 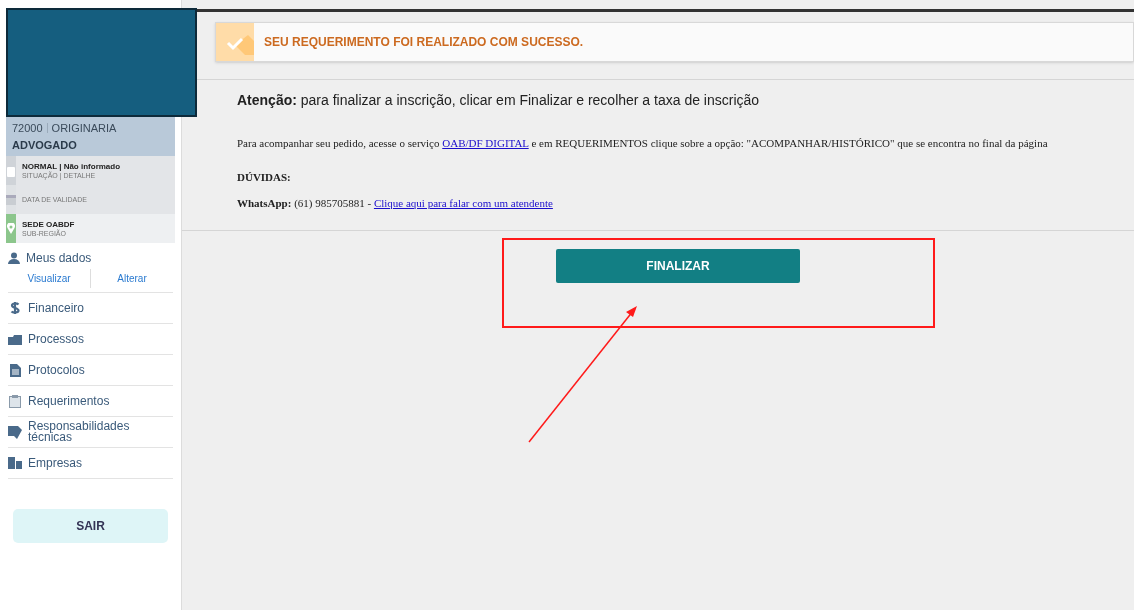 I want to click on check-icon, so click(x=235, y=42).